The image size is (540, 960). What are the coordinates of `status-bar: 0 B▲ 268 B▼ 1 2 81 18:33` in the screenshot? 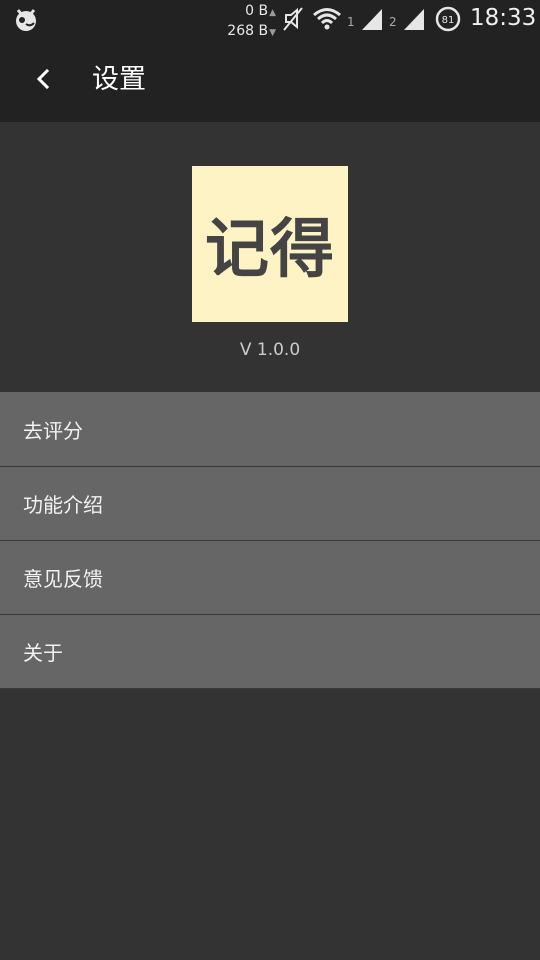 It's located at (270, 20).